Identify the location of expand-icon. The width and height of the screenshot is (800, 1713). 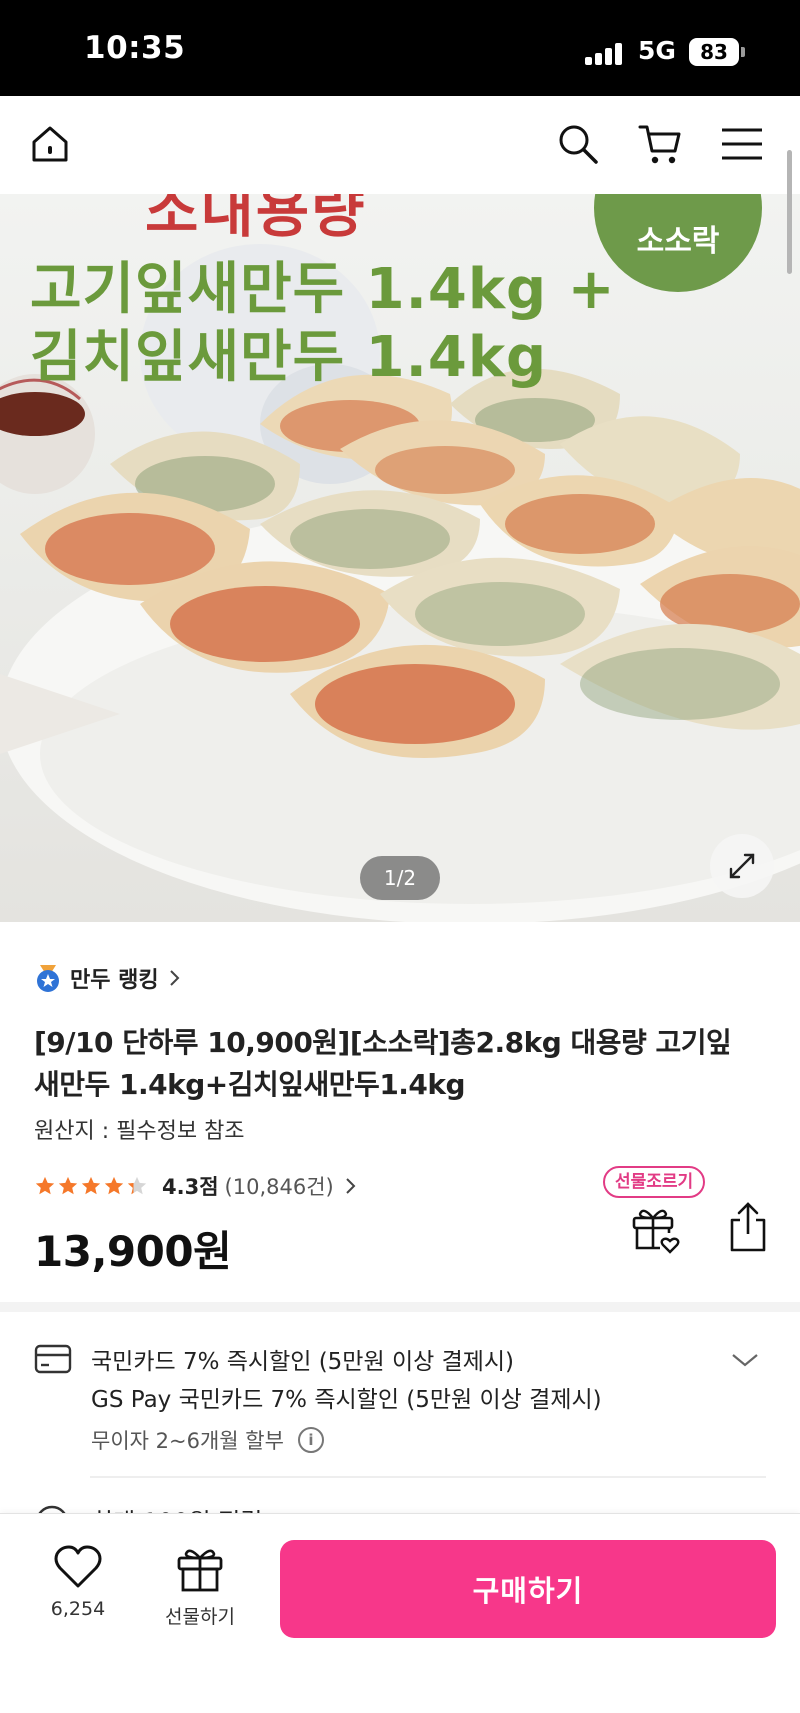
(742, 866).